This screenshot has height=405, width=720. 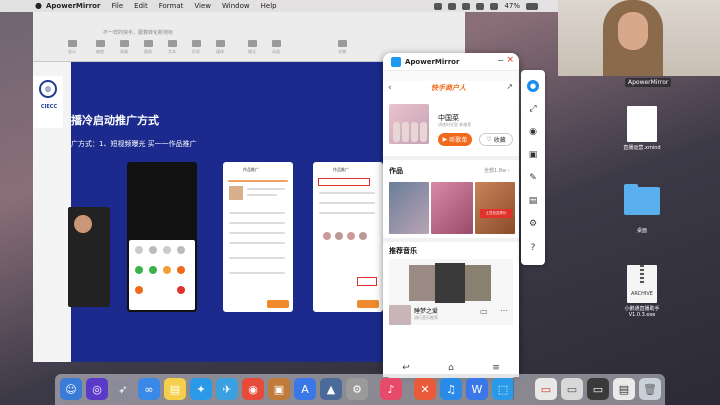 I want to click on close-button: ×, so click(x=510, y=60).